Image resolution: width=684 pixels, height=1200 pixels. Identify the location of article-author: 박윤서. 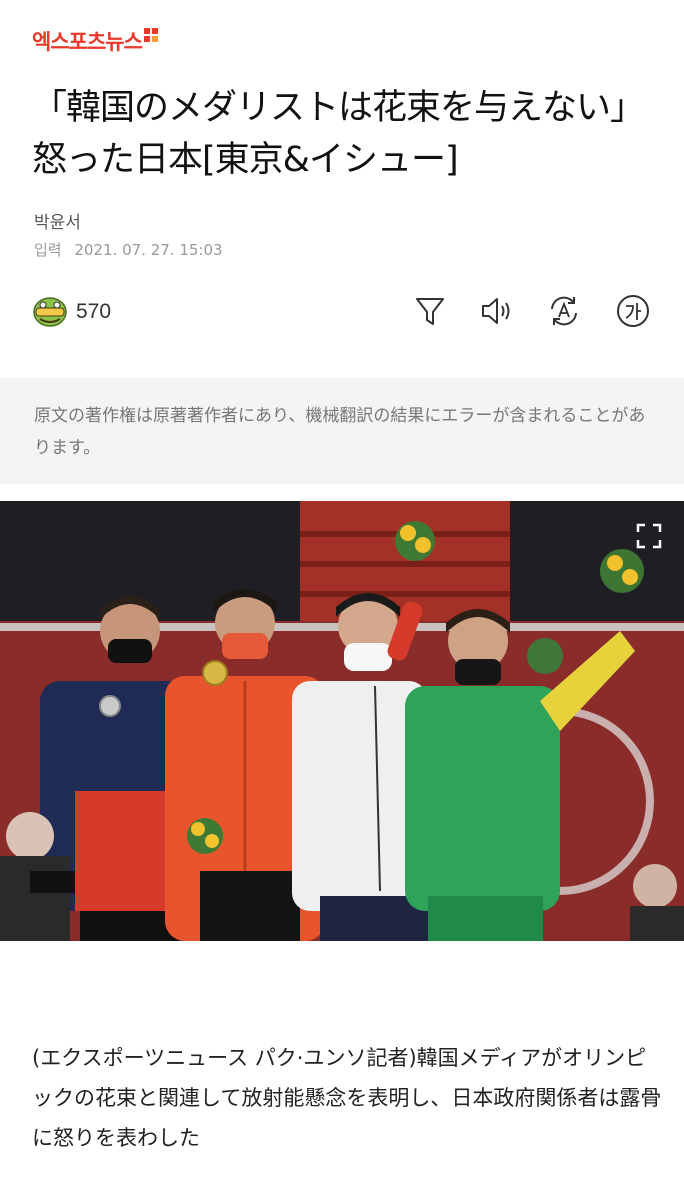
(57, 223).